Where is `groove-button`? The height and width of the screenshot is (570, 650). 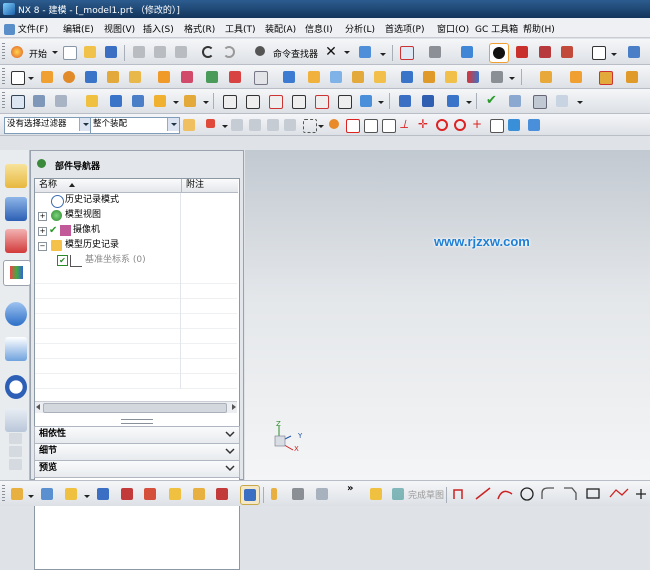 groove-button is located at coordinates (260, 77).